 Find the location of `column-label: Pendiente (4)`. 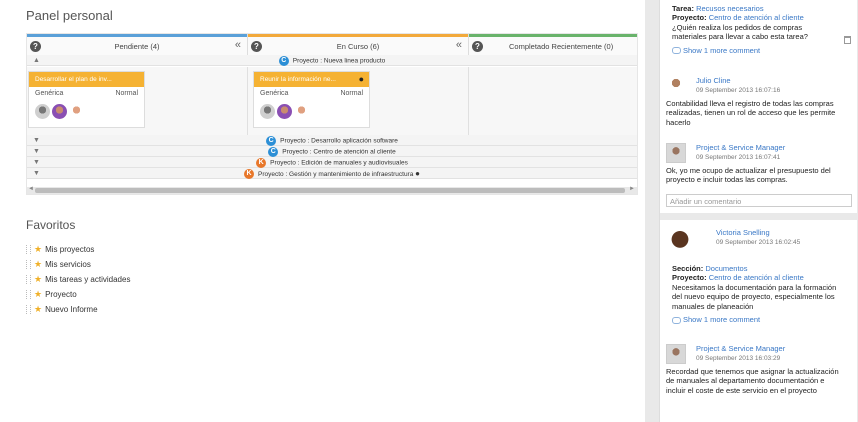

column-label: Pendiente (4) is located at coordinates (137, 46).